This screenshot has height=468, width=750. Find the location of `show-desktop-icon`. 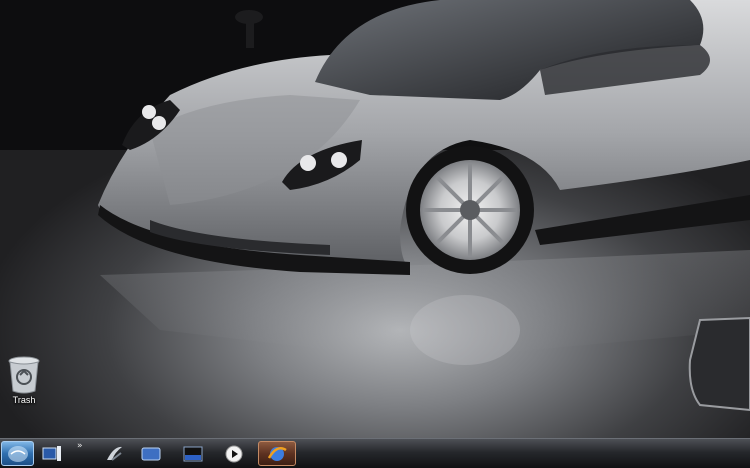

show-desktop-icon is located at coordinates (51, 453).